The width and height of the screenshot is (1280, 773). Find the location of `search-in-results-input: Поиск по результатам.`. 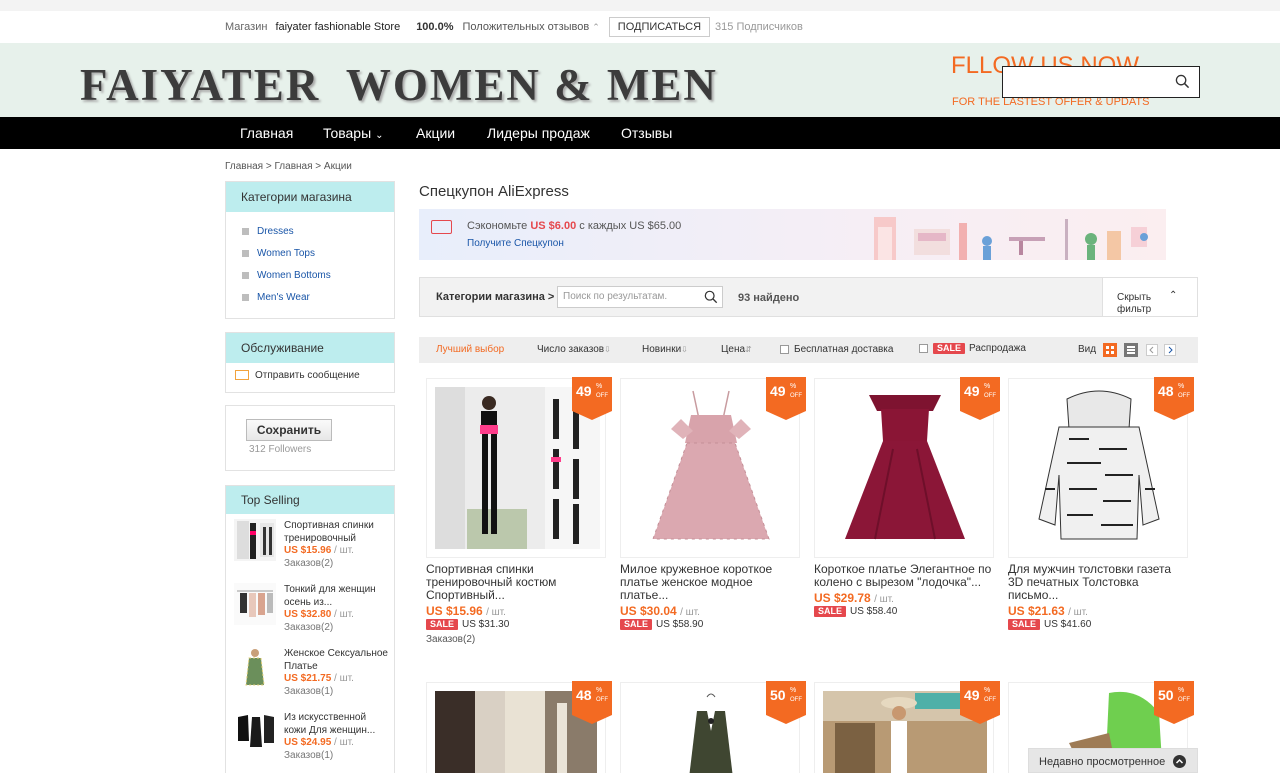

search-in-results-input: Поиск по результатам. is located at coordinates (640, 297).